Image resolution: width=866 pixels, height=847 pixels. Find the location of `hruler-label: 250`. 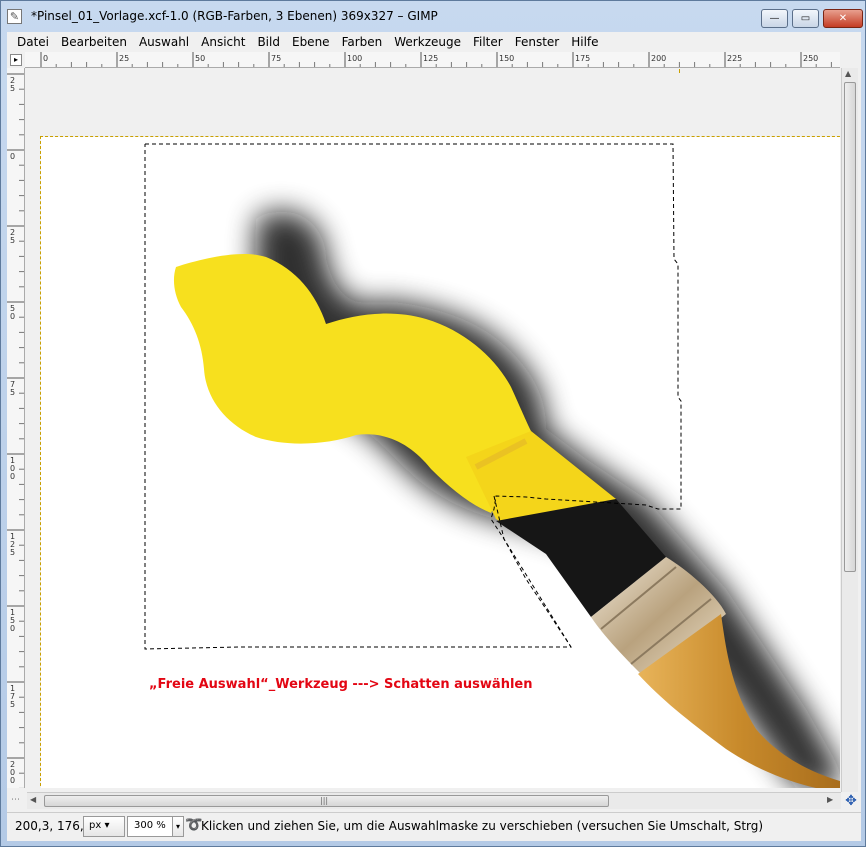

hruler-label: 250 is located at coordinates (810, 58).